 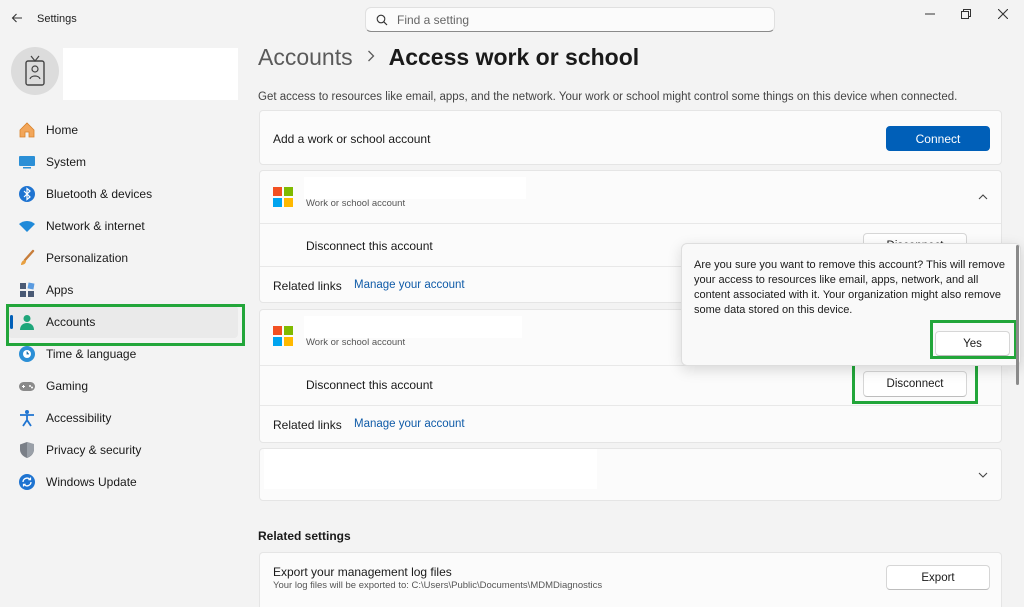 I want to click on sidebar-item-windows-update: Windows Update, so click(x=123, y=482).